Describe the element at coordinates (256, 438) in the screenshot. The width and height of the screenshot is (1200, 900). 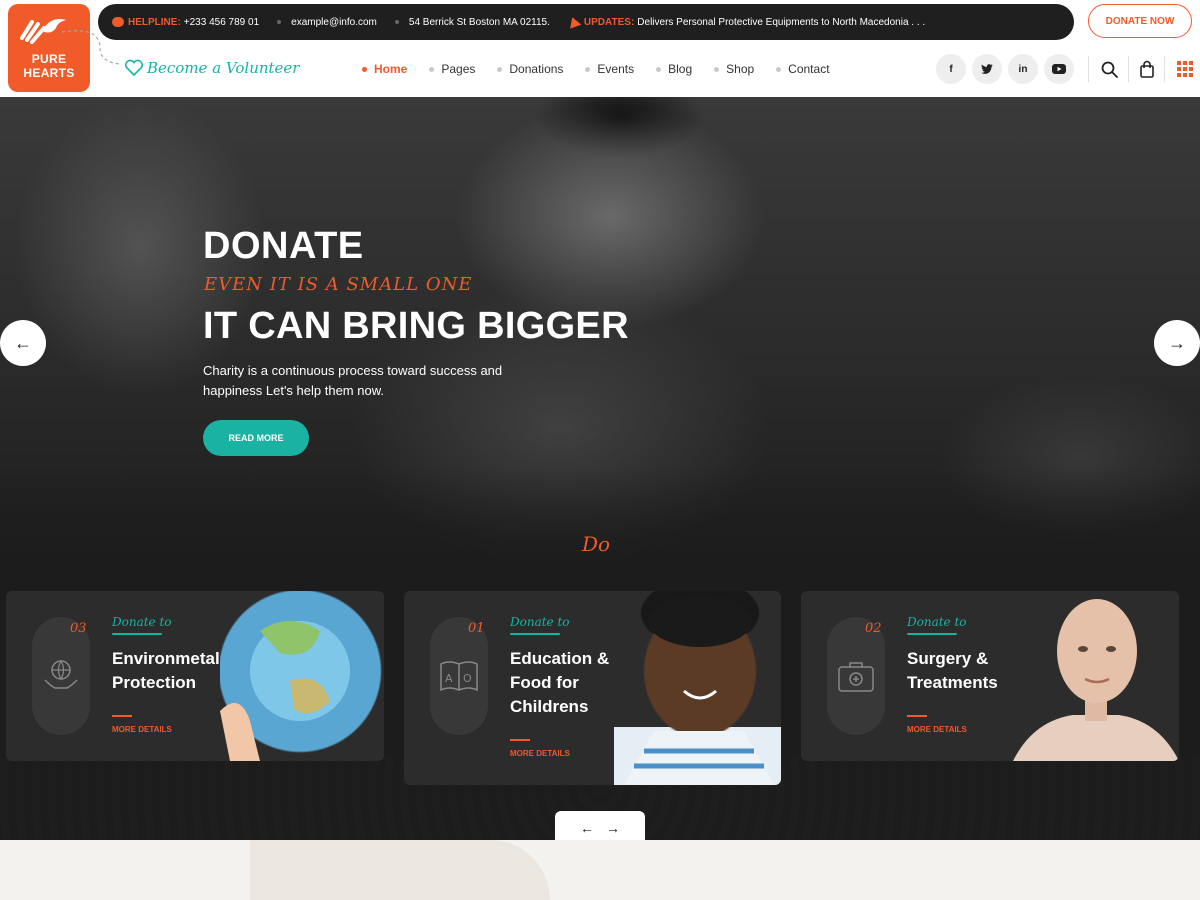
I see `read-more-button: READ MORE` at that location.